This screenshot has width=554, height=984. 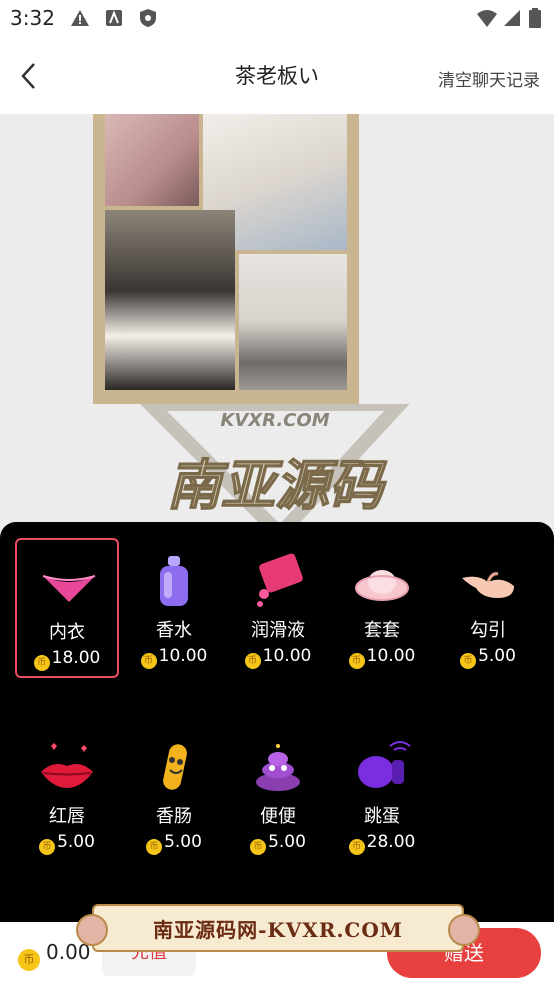 I want to click on watermark-logo: KVXR.COM 南亚源码, so click(x=275, y=469).